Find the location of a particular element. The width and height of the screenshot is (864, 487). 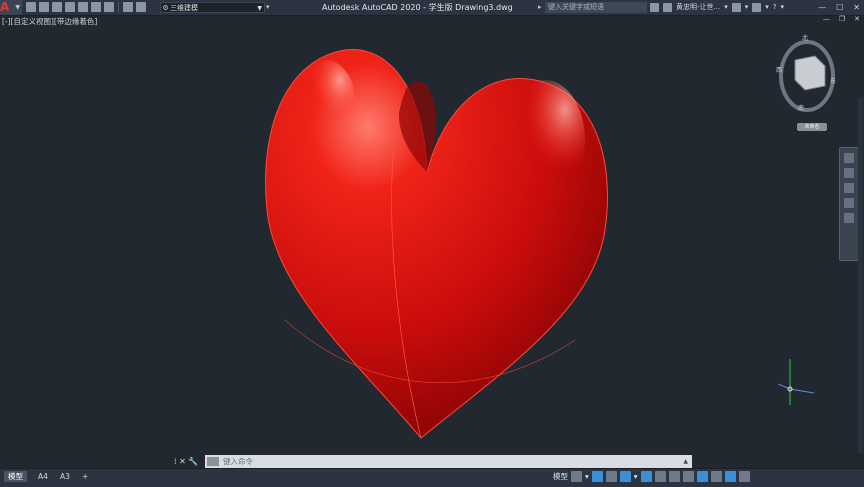

grid-icon is located at coordinates (576, 476).